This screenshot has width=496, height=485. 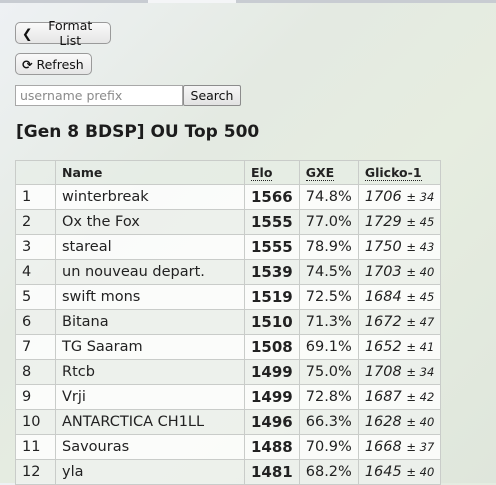 What do you see at coordinates (272, 447) in the screenshot?
I see `elo-cell: 1488` at bounding box center [272, 447].